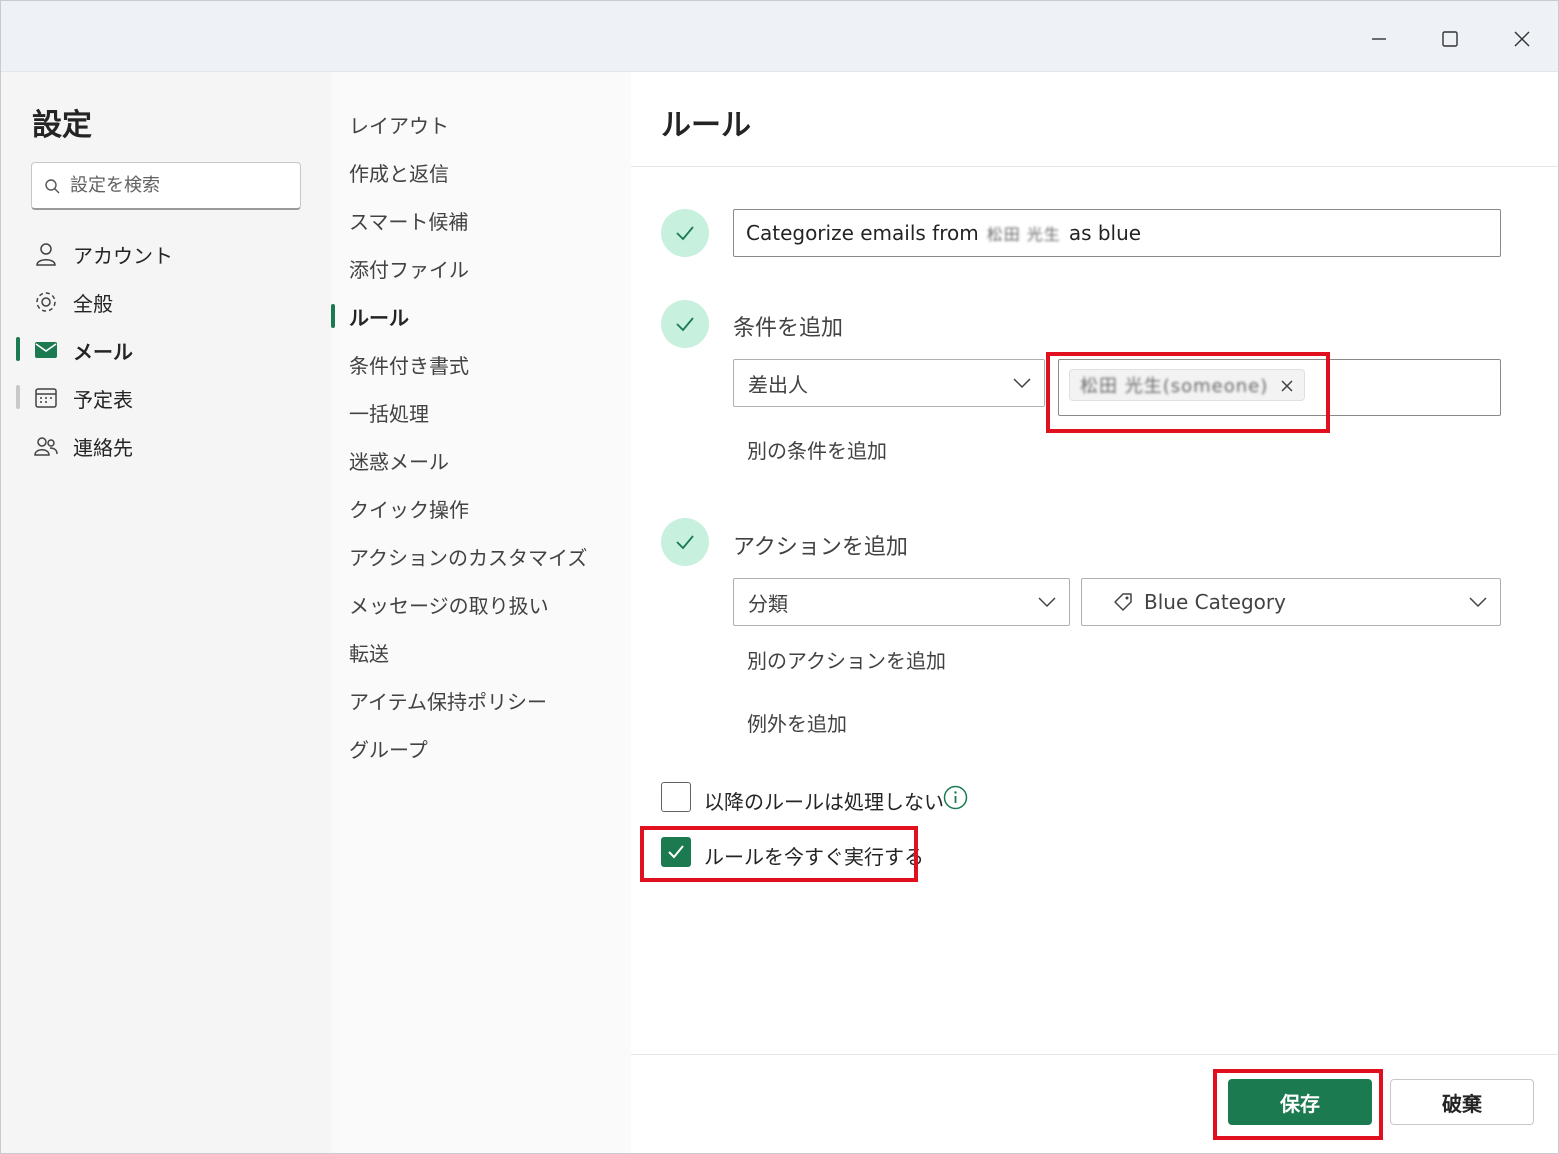  Describe the element at coordinates (820, 547) in the screenshot. I see `action-section-label: アクションを追加` at that location.